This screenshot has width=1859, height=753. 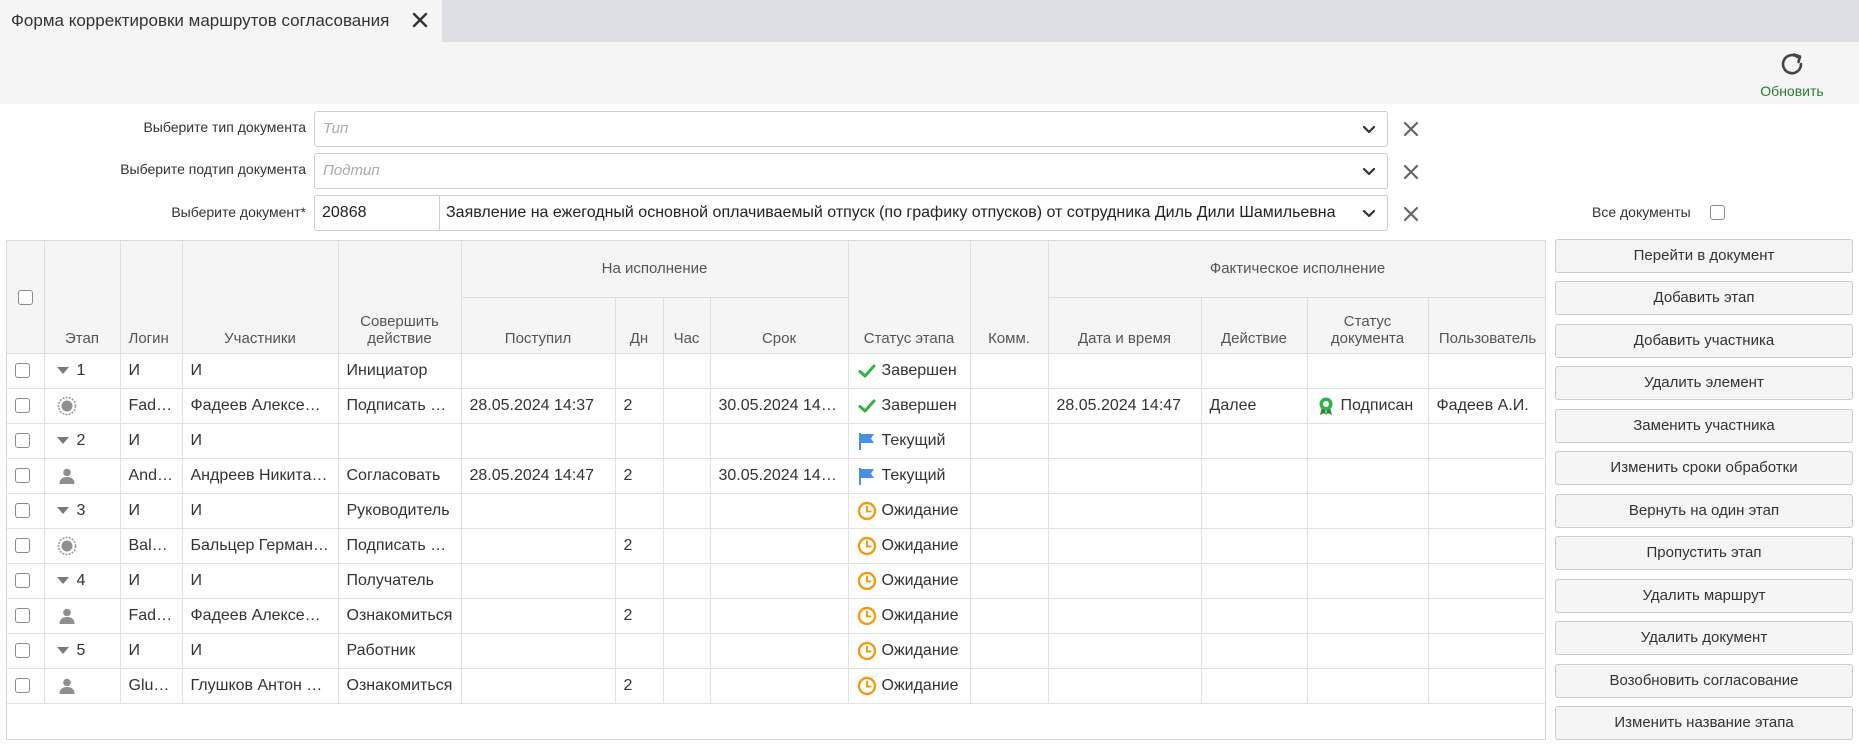 I want to click on doc-subtype-select: Подтип, so click(x=851, y=171).